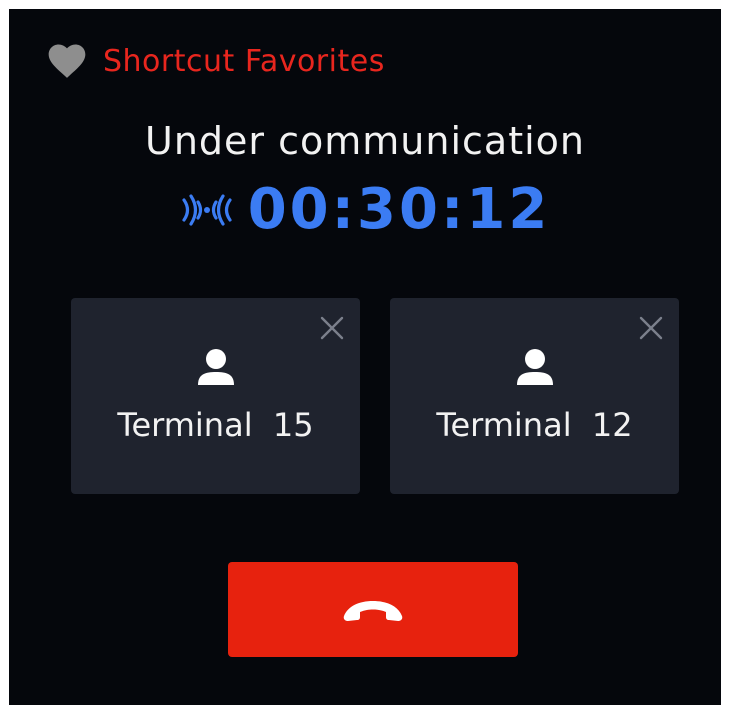  I want to click on terminal-card: Terminal 12, so click(534, 396).